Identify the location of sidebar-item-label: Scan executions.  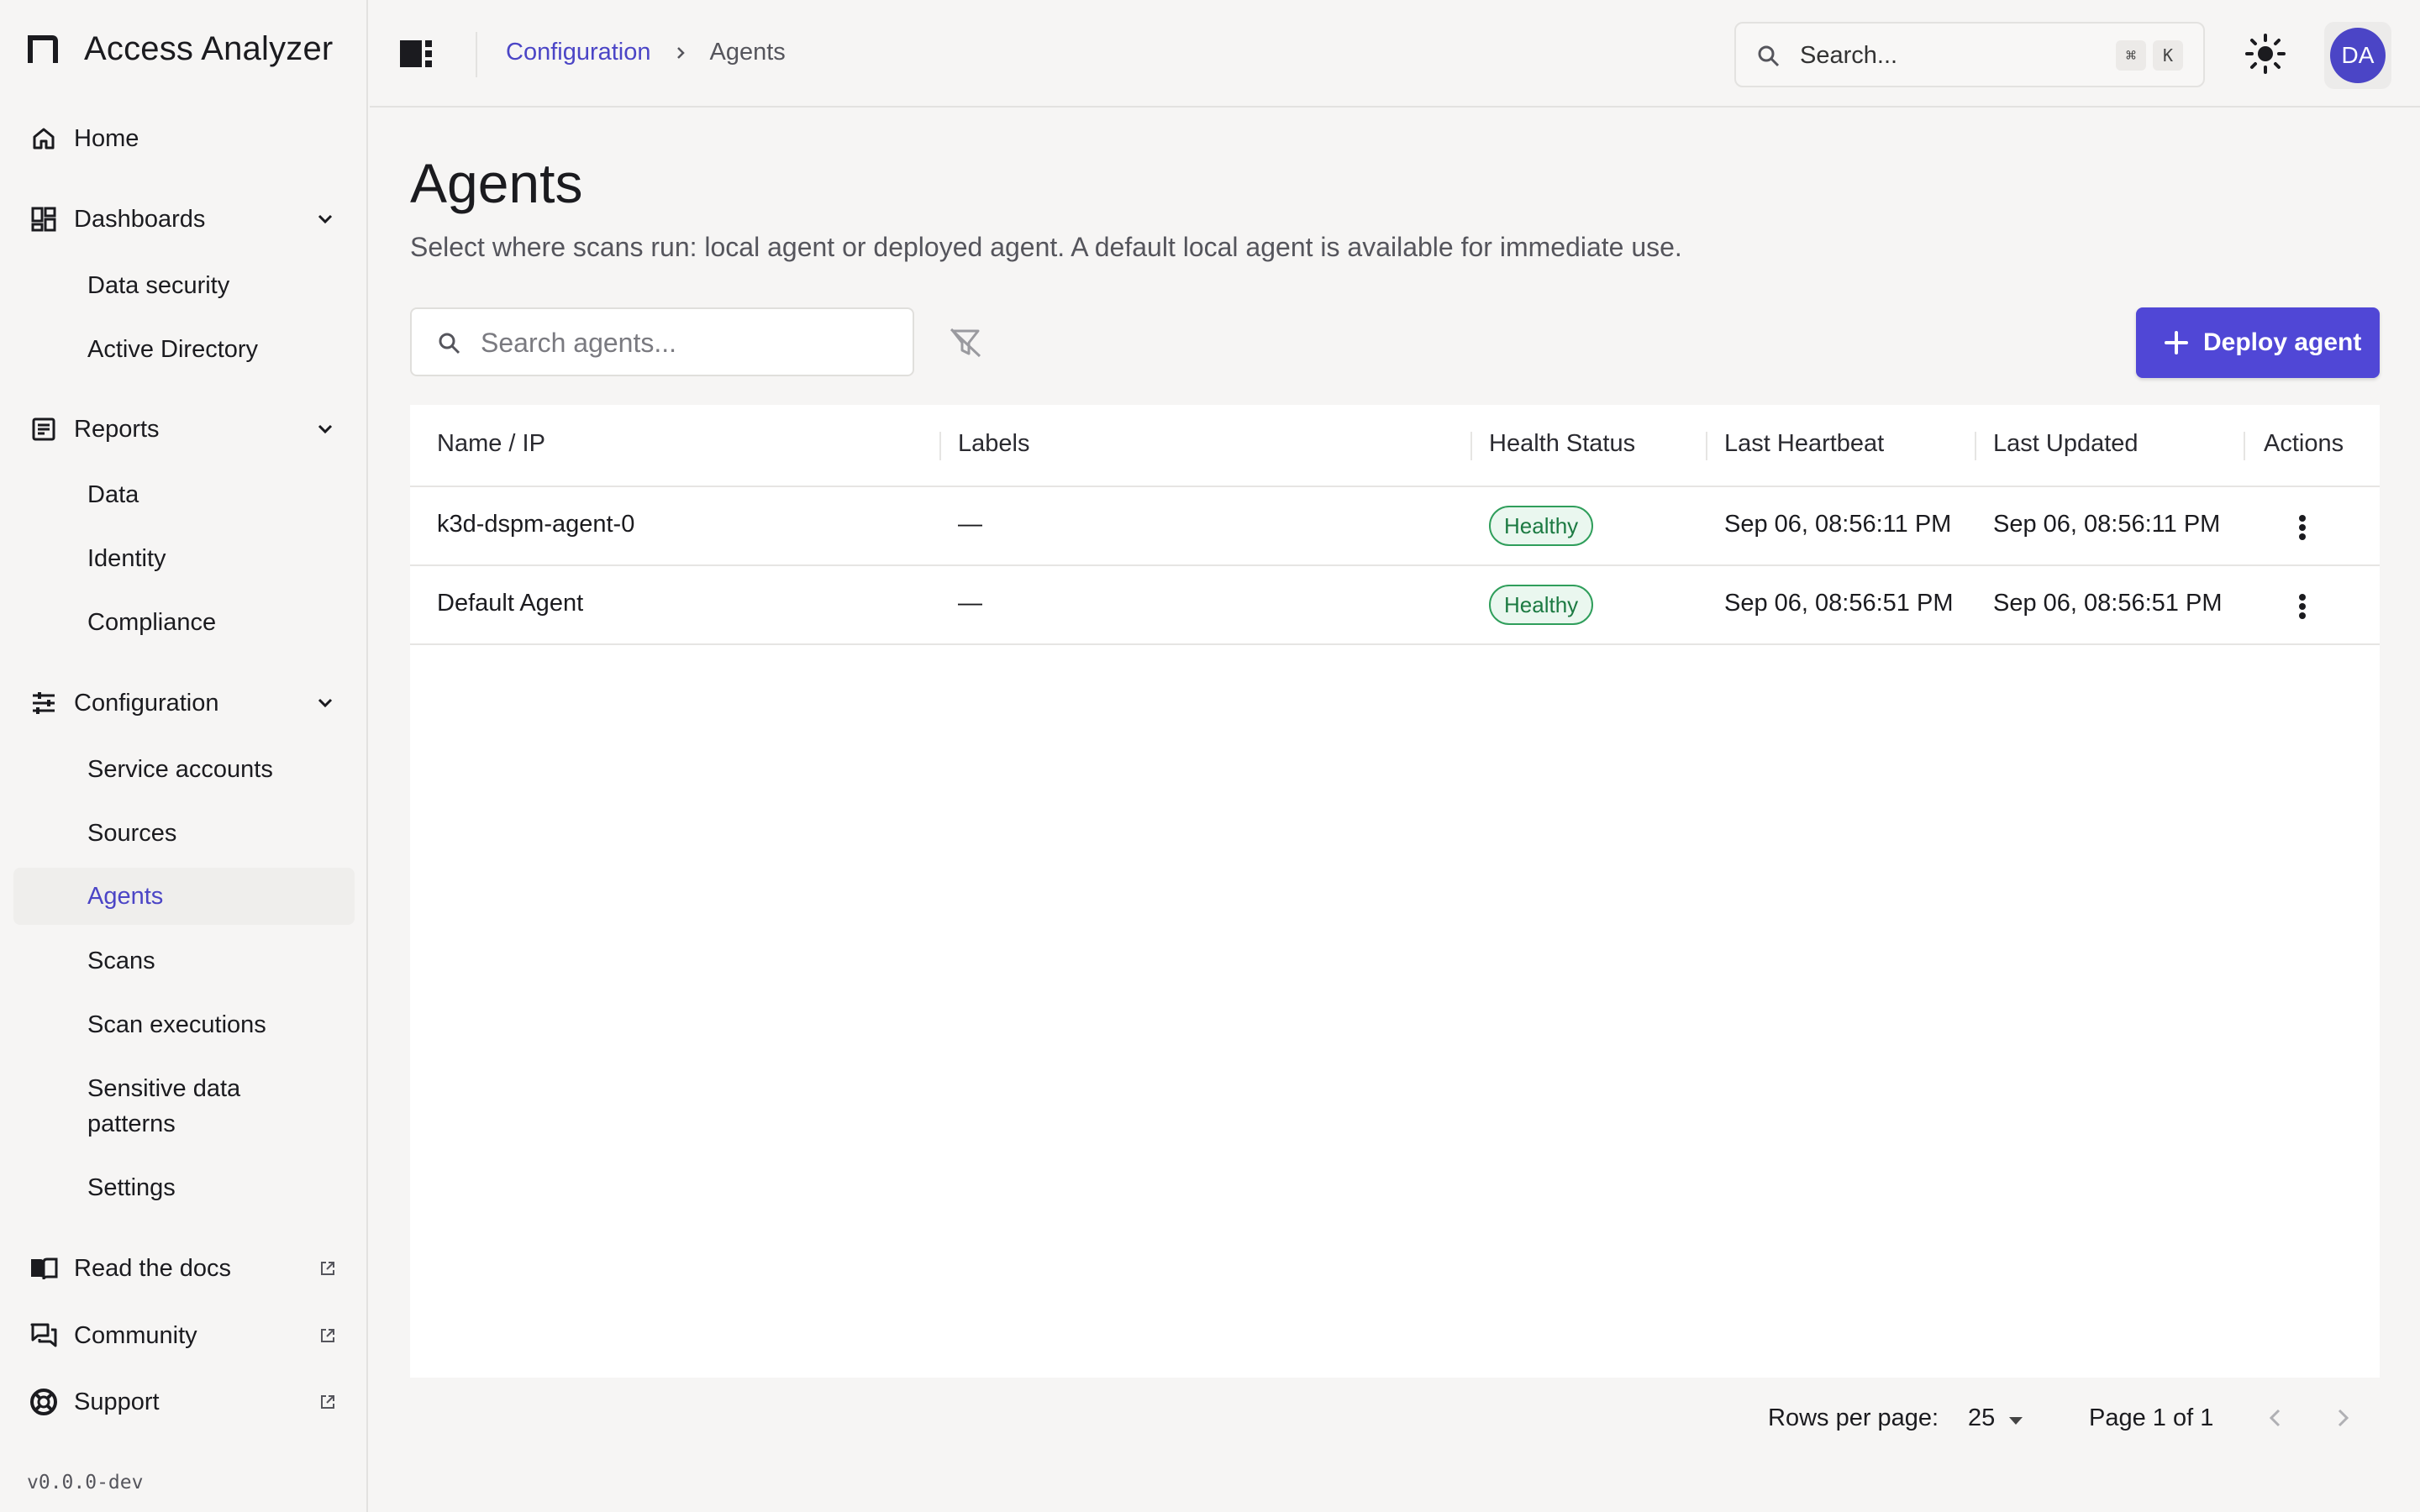
(176, 1024).